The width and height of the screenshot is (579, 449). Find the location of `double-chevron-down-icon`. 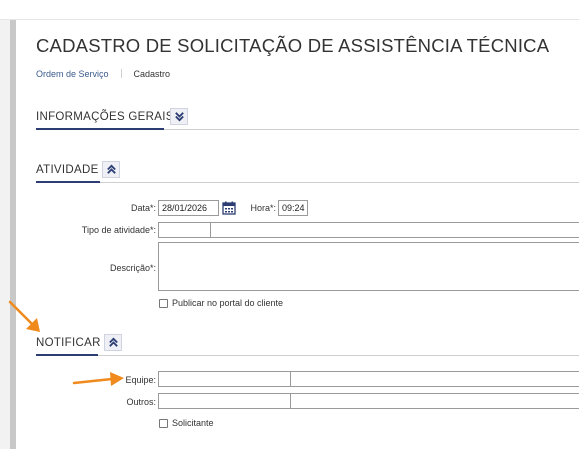

double-chevron-down-icon is located at coordinates (179, 117).